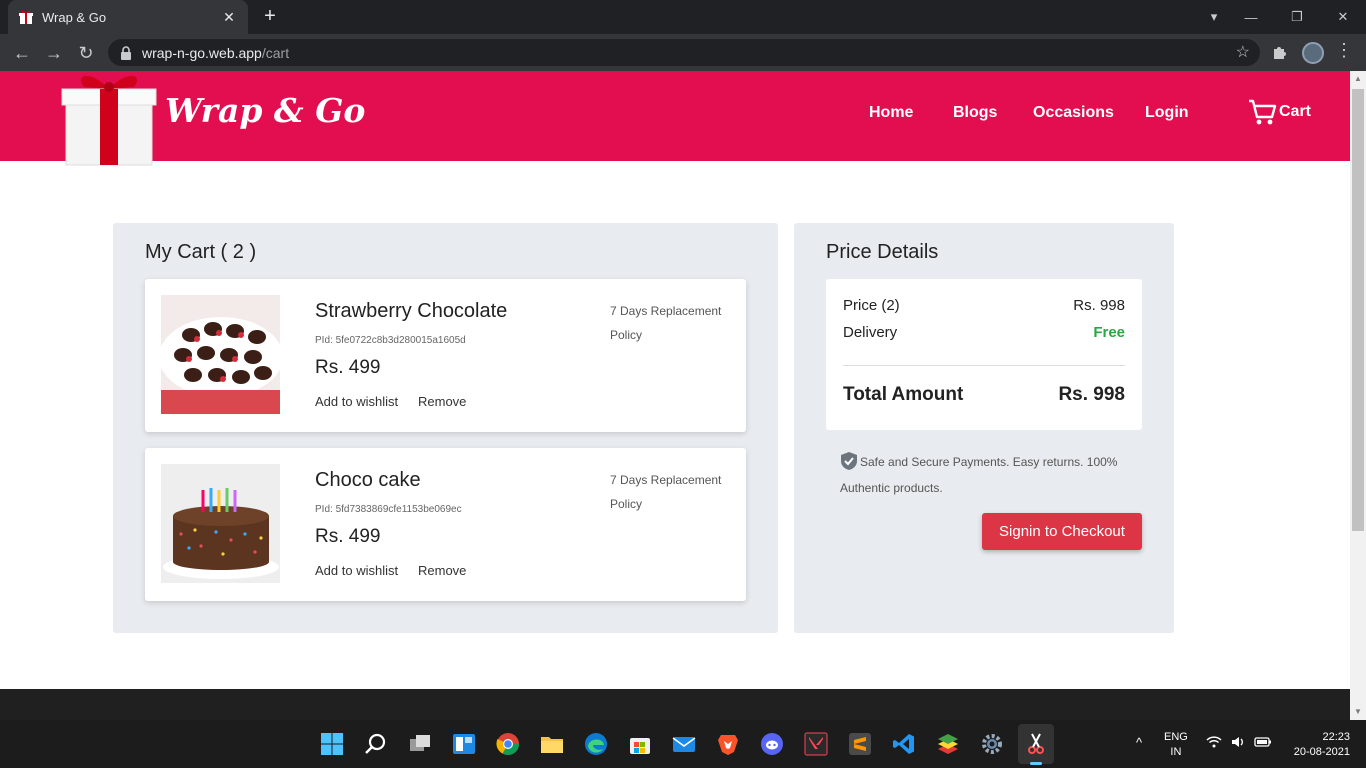 The height and width of the screenshot is (768, 1366). What do you see at coordinates (675, 704) in the screenshot?
I see `page-footer` at bounding box center [675, 704].